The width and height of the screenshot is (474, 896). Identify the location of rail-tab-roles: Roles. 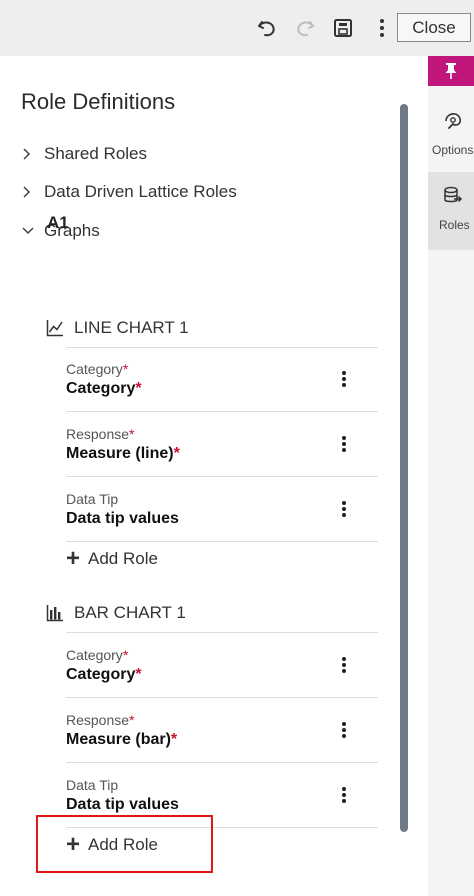
(451, 211).